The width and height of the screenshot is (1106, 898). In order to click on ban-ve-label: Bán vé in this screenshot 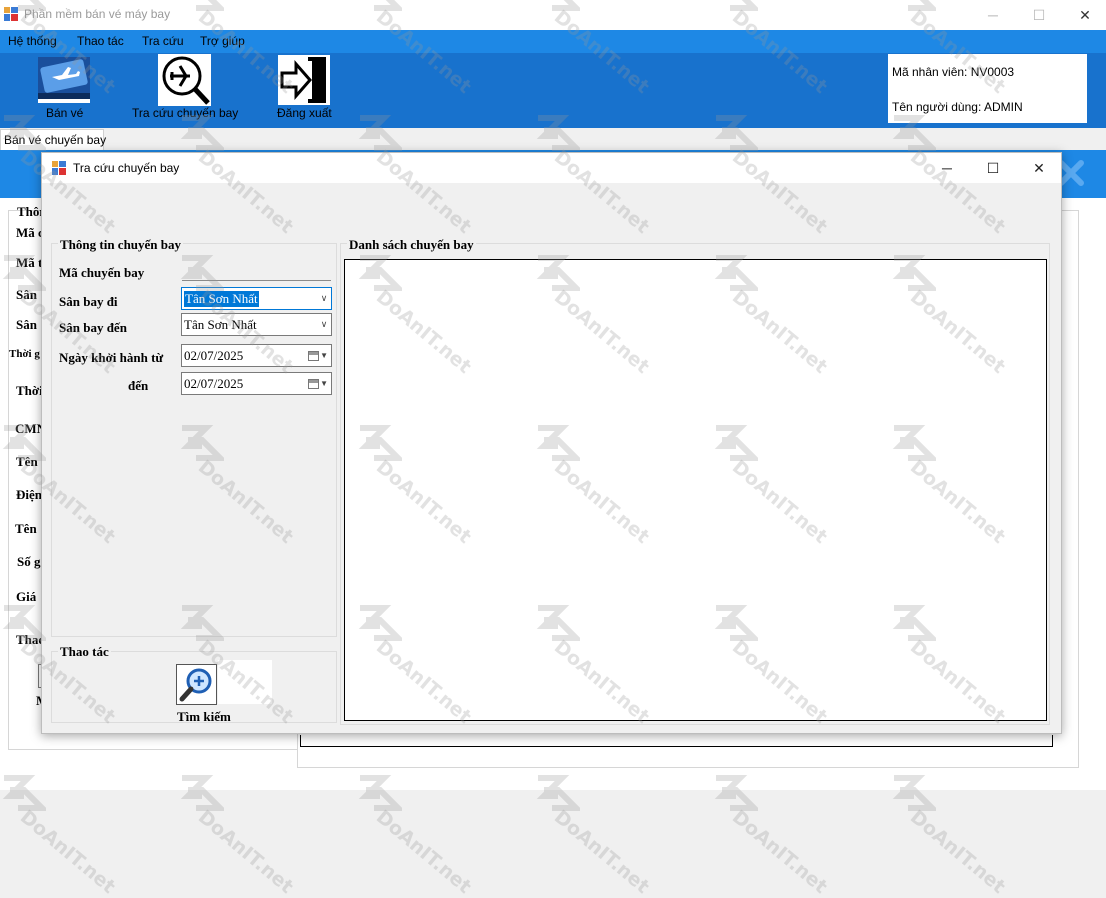, I will do `click(65, 113)`.